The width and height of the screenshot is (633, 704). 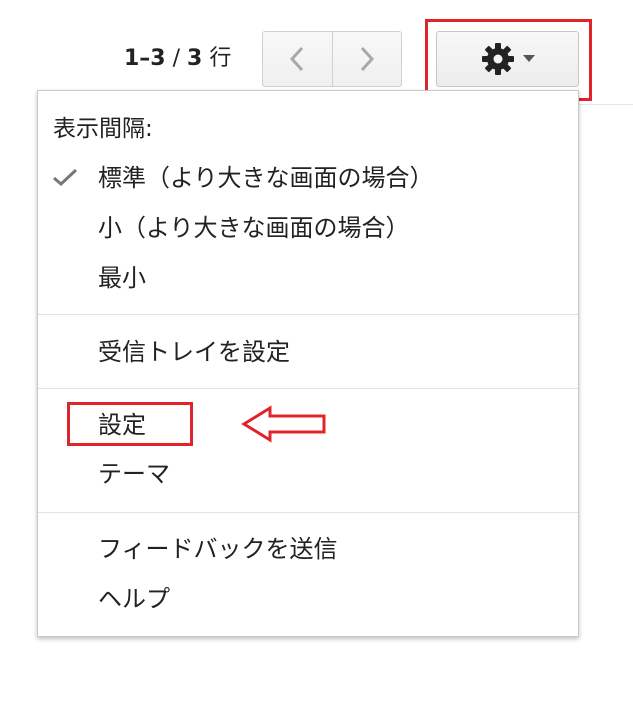 What do you see at coordinates (497, 59) in the screenshot?
I see `gear-icon` at bounding box center [497, 59].